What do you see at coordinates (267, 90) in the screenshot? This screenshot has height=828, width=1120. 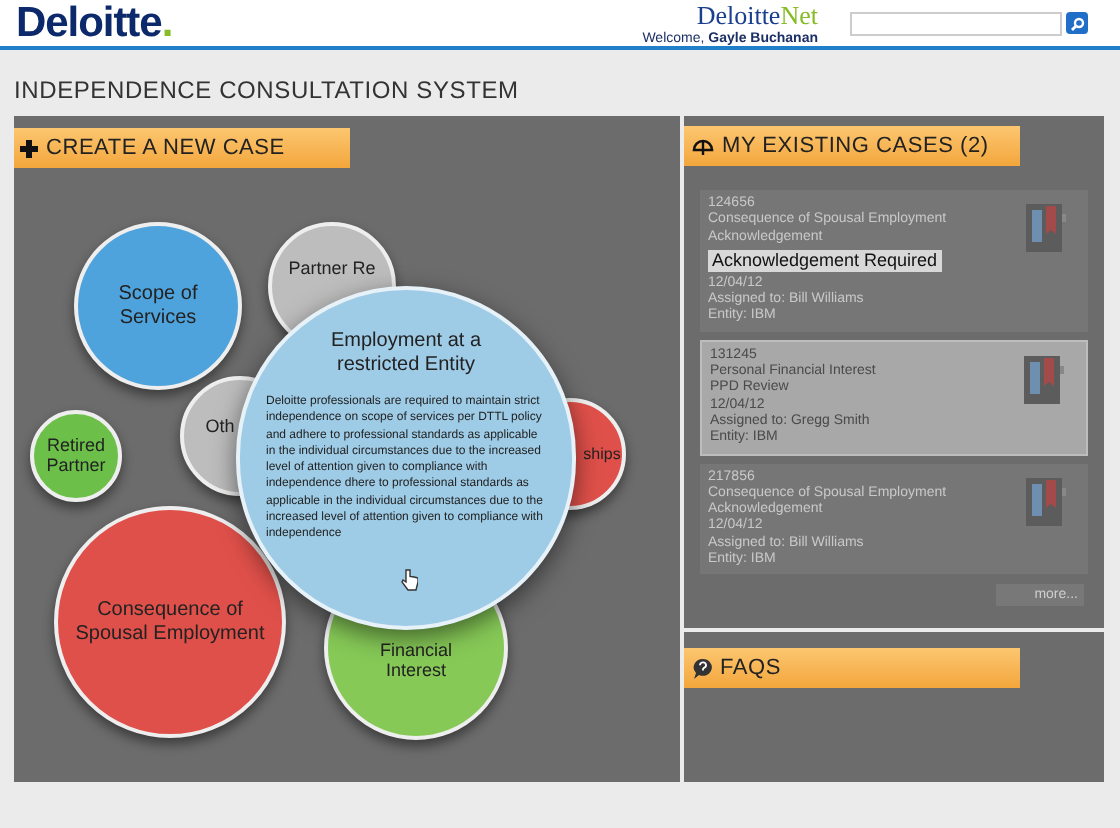 I see `page-title: INDEPENDENCE CONSULTATION SYSTEM` at bounding box center [267, 90].